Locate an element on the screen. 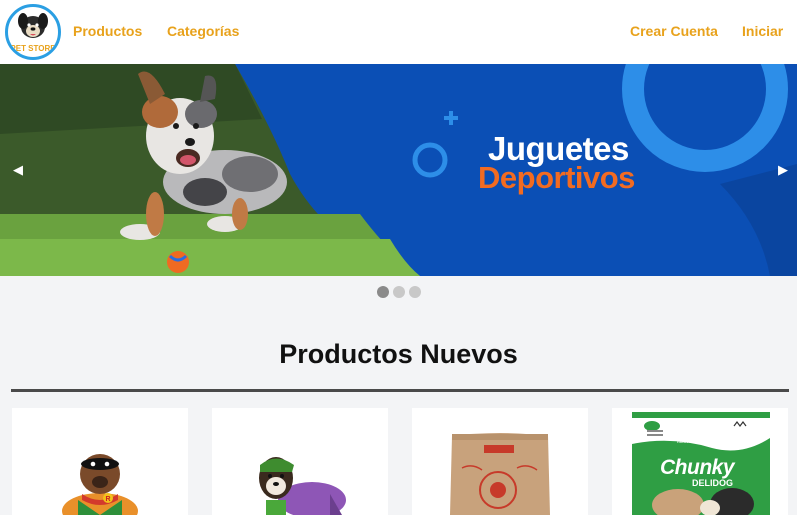 The height and width of the screenshot is (515, 797). product-image-puppy-hulk is located at coordinates (302, 486).